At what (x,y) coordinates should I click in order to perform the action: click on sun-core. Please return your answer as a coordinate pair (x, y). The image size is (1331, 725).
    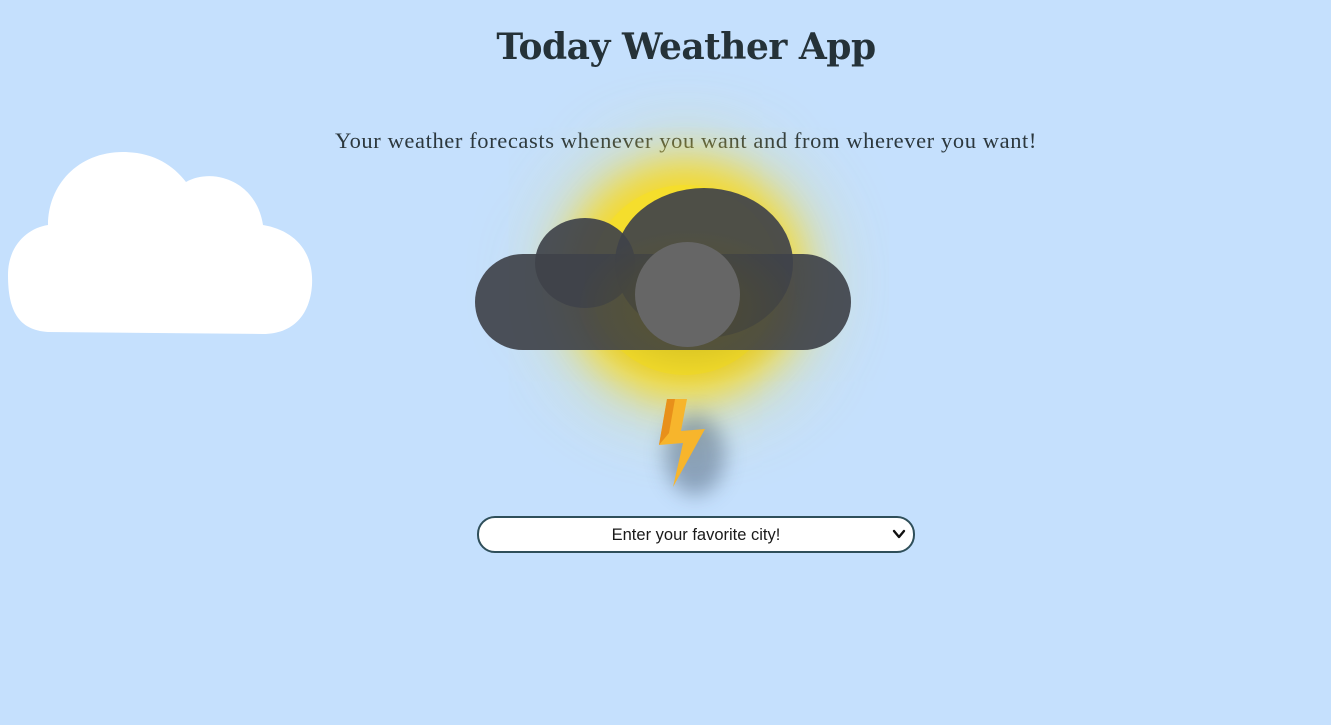
    Looking at the image, I should click on (687, 294).